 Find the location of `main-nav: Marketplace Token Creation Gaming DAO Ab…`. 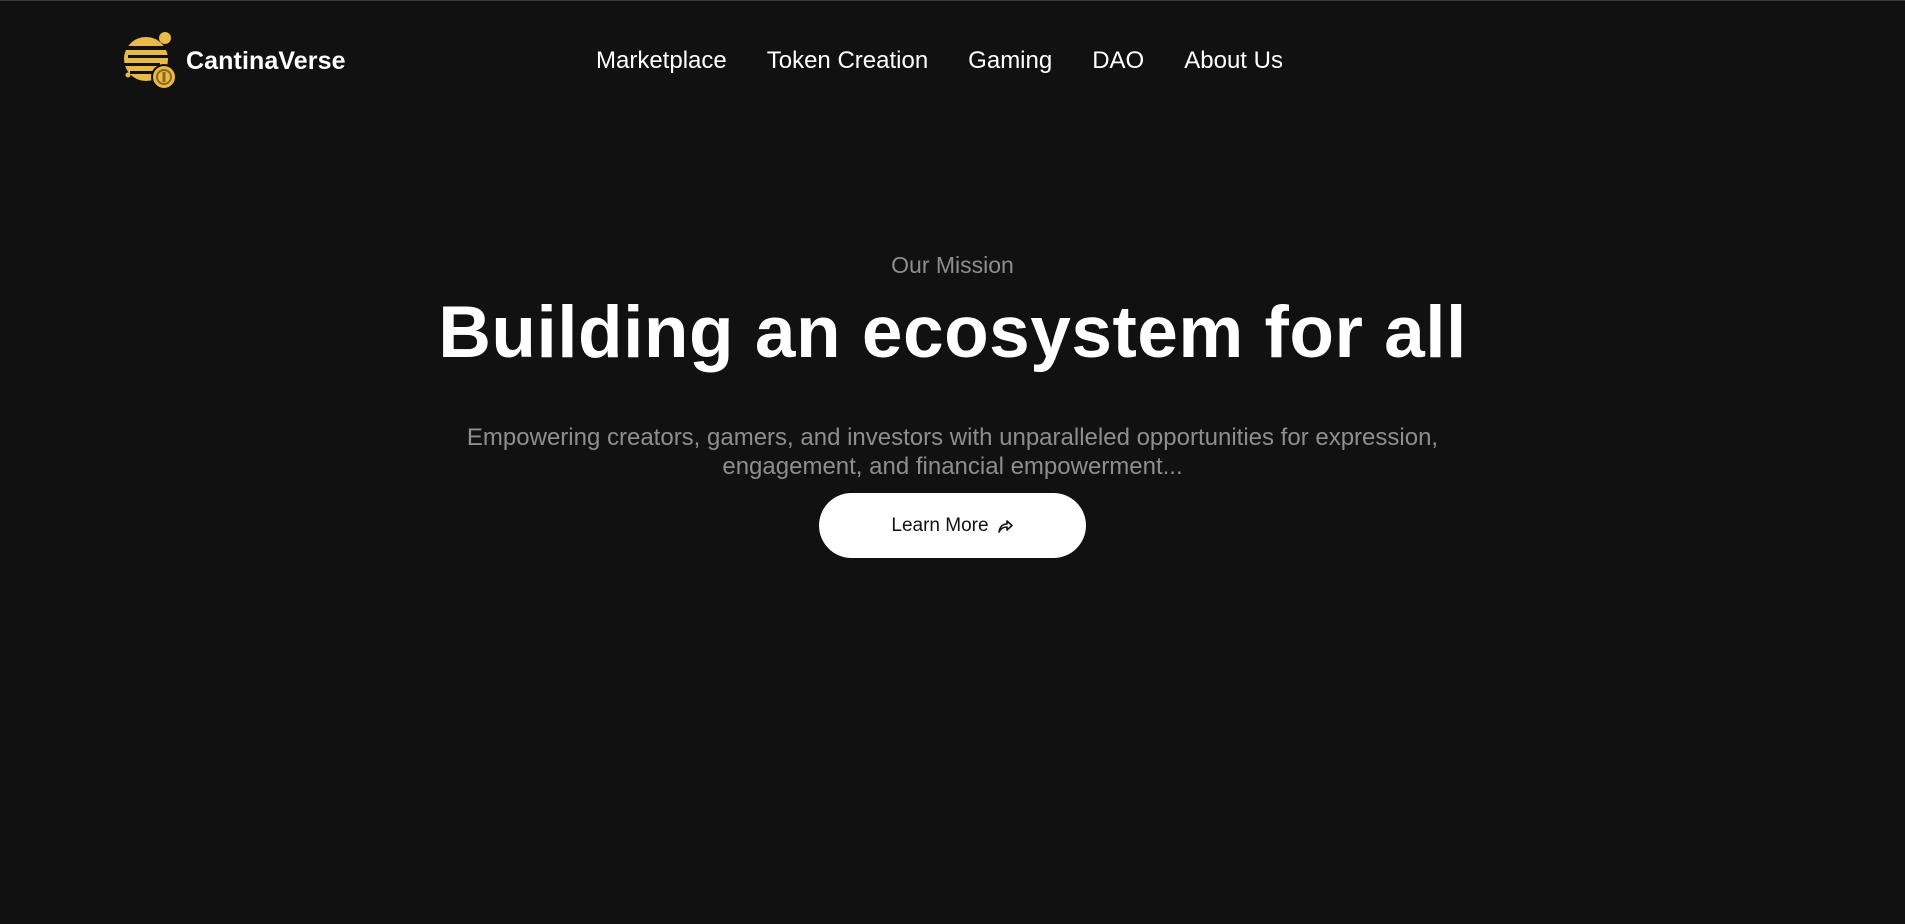

main-nav: Marketplace Token Creation Gaming DAO Ab… is located at coordinates (939, 60).